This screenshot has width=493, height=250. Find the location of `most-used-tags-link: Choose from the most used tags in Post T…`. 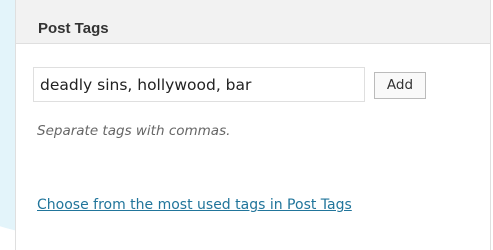

most-used-tags-link: Choose from the most used tags in Post T… is located at coordinates (247, 205).